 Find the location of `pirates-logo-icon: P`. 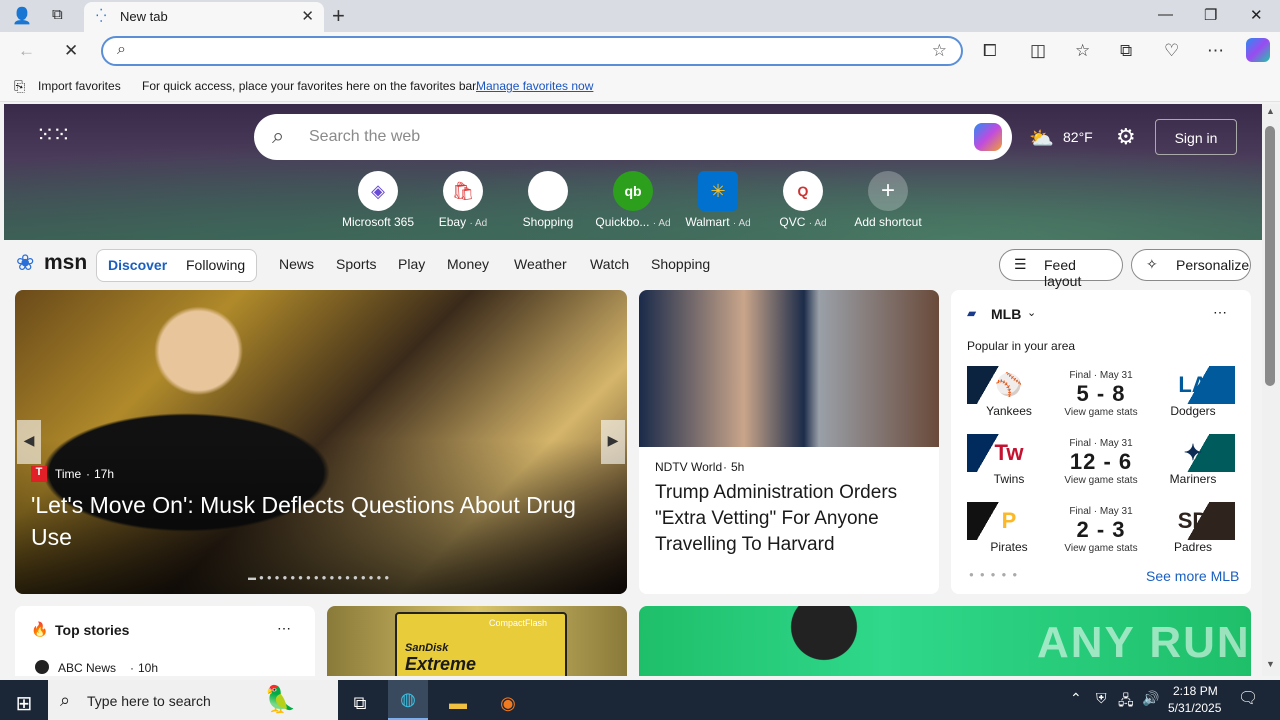

pirates-logo-icon: P is located at coordinates (1009, 521).